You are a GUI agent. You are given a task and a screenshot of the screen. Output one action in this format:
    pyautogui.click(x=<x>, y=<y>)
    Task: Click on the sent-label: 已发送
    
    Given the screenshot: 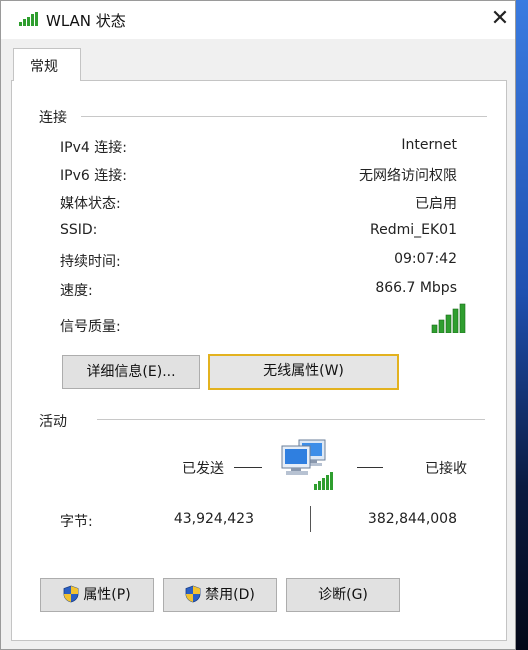 What is the action you would take?
    pyautogui.click(x=203, y=469)
    